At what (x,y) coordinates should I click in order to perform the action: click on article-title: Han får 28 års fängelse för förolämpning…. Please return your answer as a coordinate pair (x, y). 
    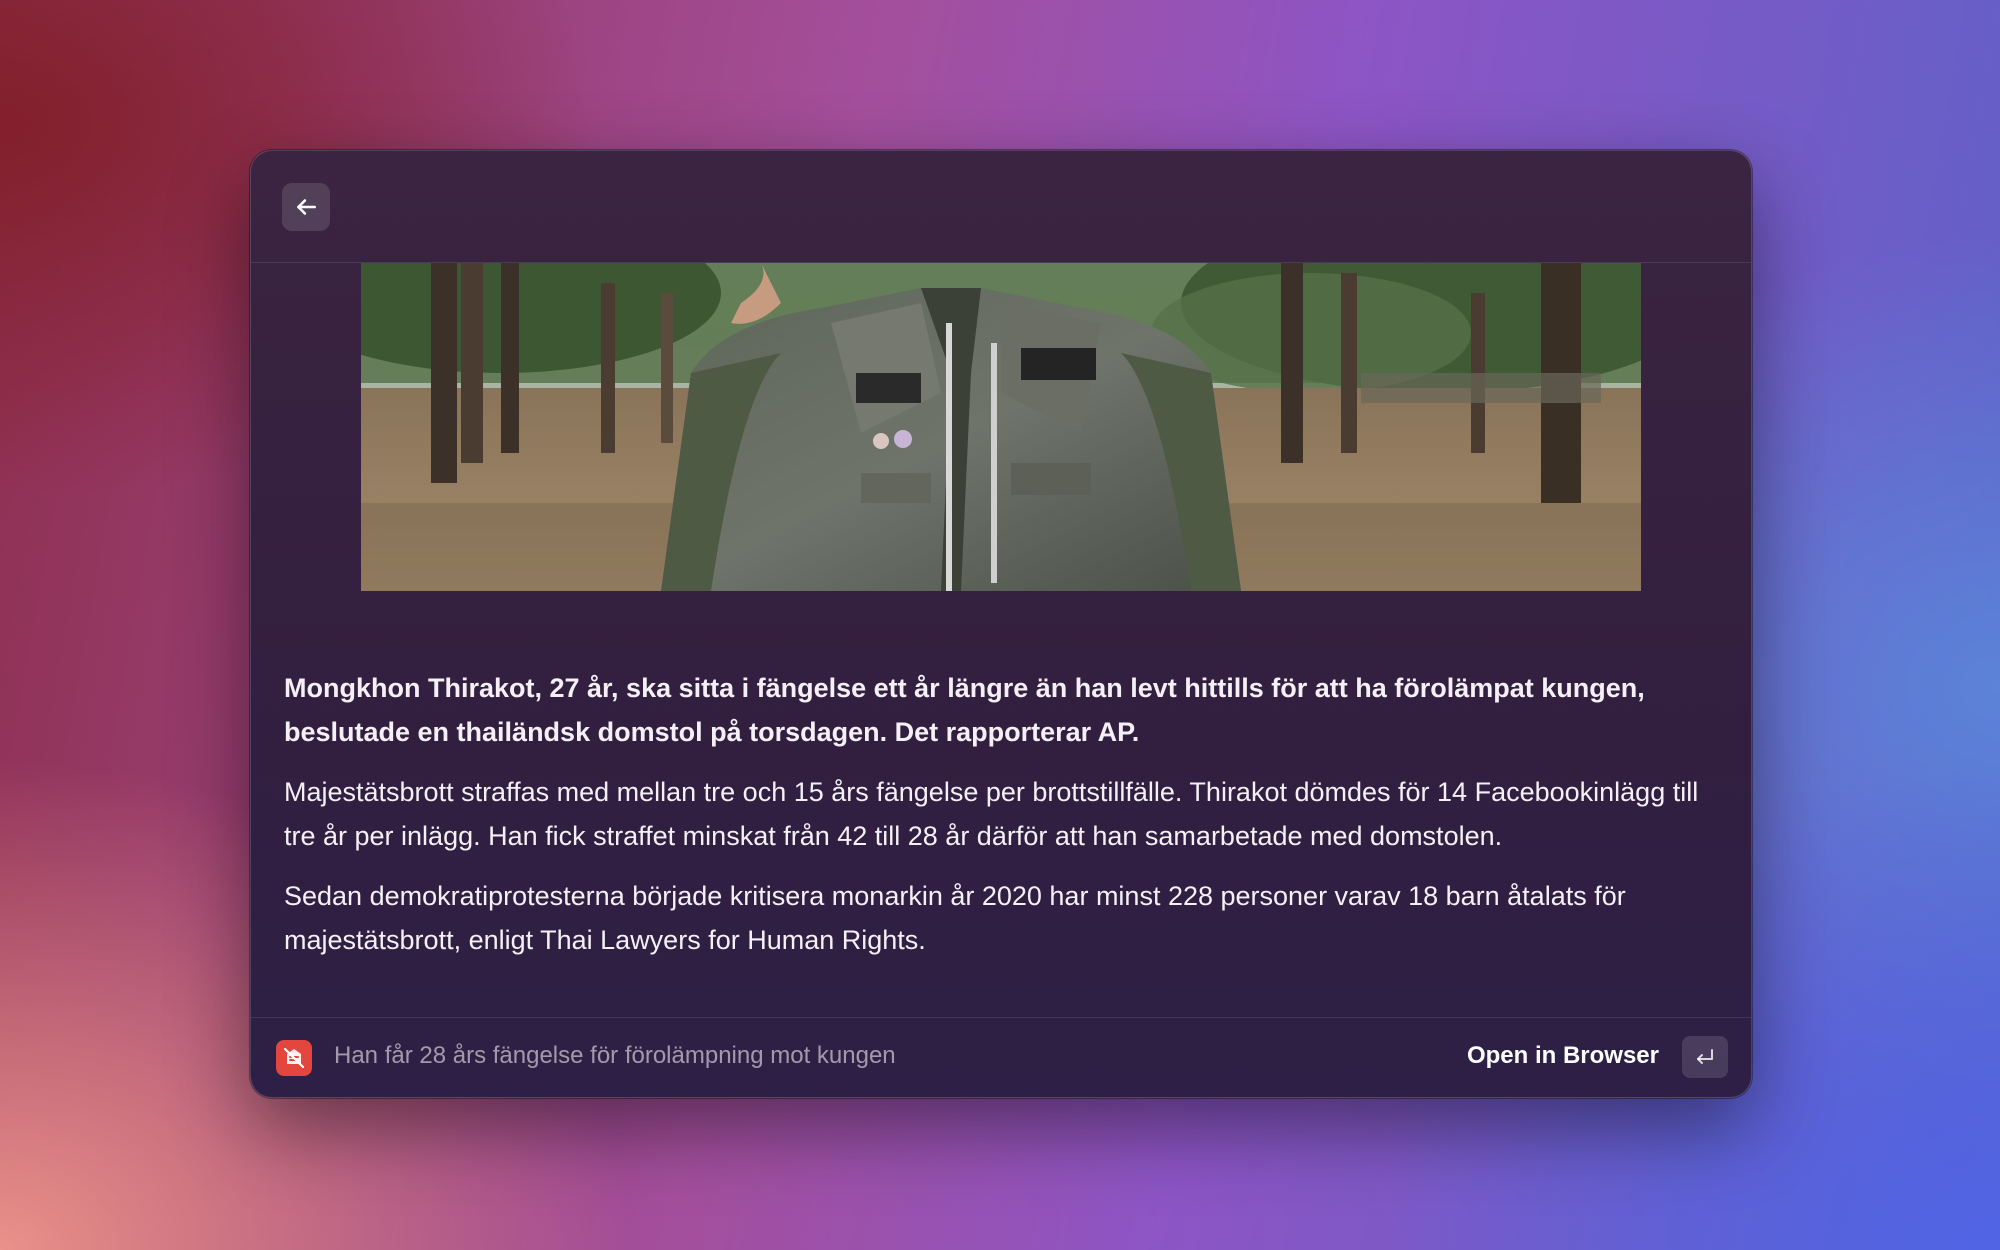
    Looking at the image, I should click on (615, 1055).